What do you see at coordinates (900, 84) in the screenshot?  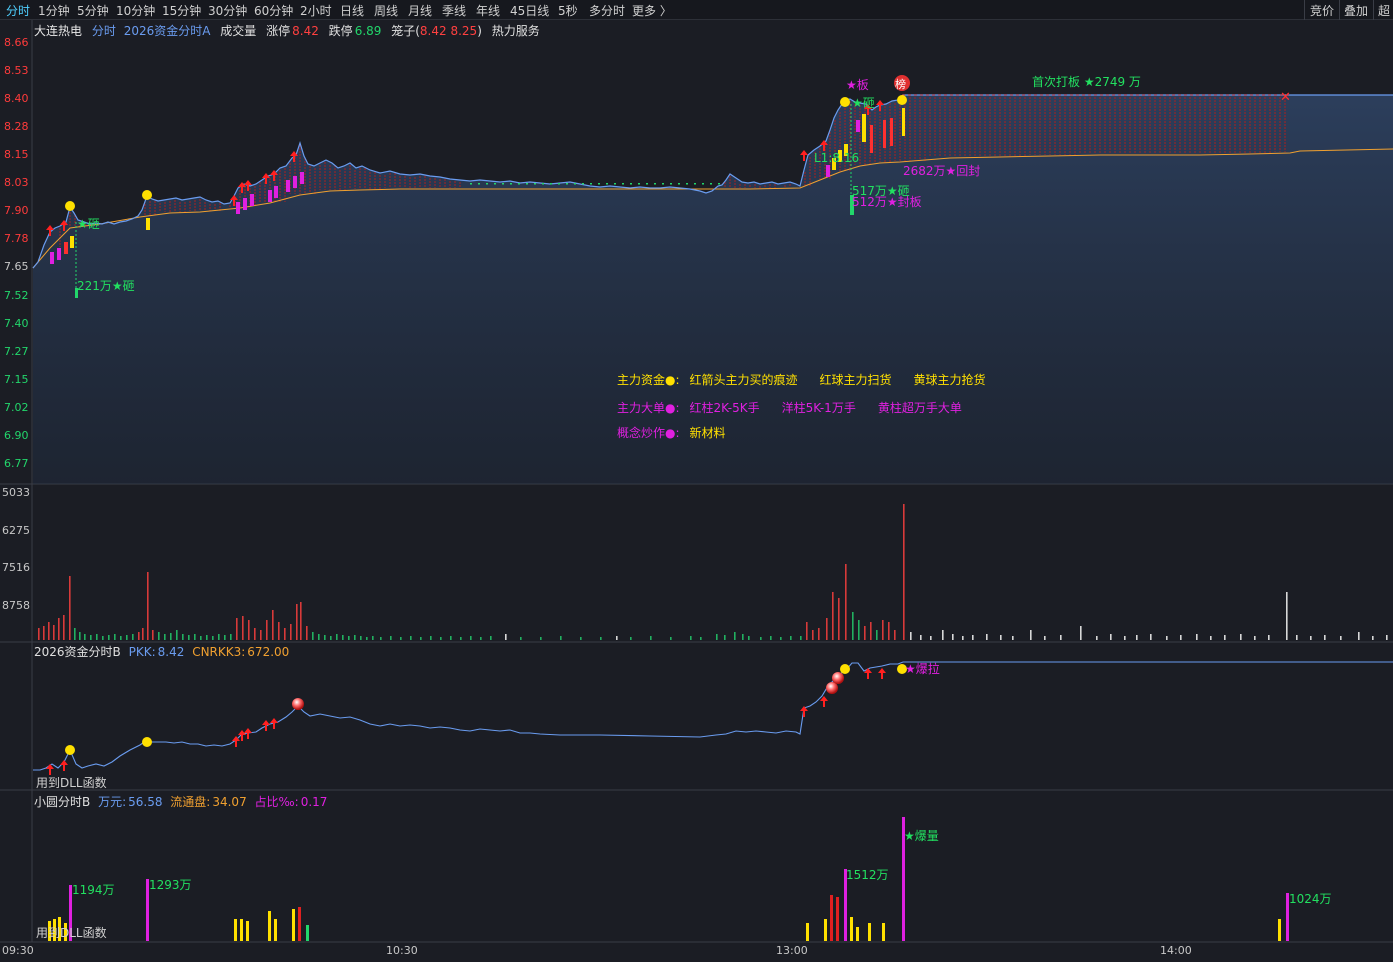 I see `bang-badge-text: 榜` at bounding box center [900, 84].